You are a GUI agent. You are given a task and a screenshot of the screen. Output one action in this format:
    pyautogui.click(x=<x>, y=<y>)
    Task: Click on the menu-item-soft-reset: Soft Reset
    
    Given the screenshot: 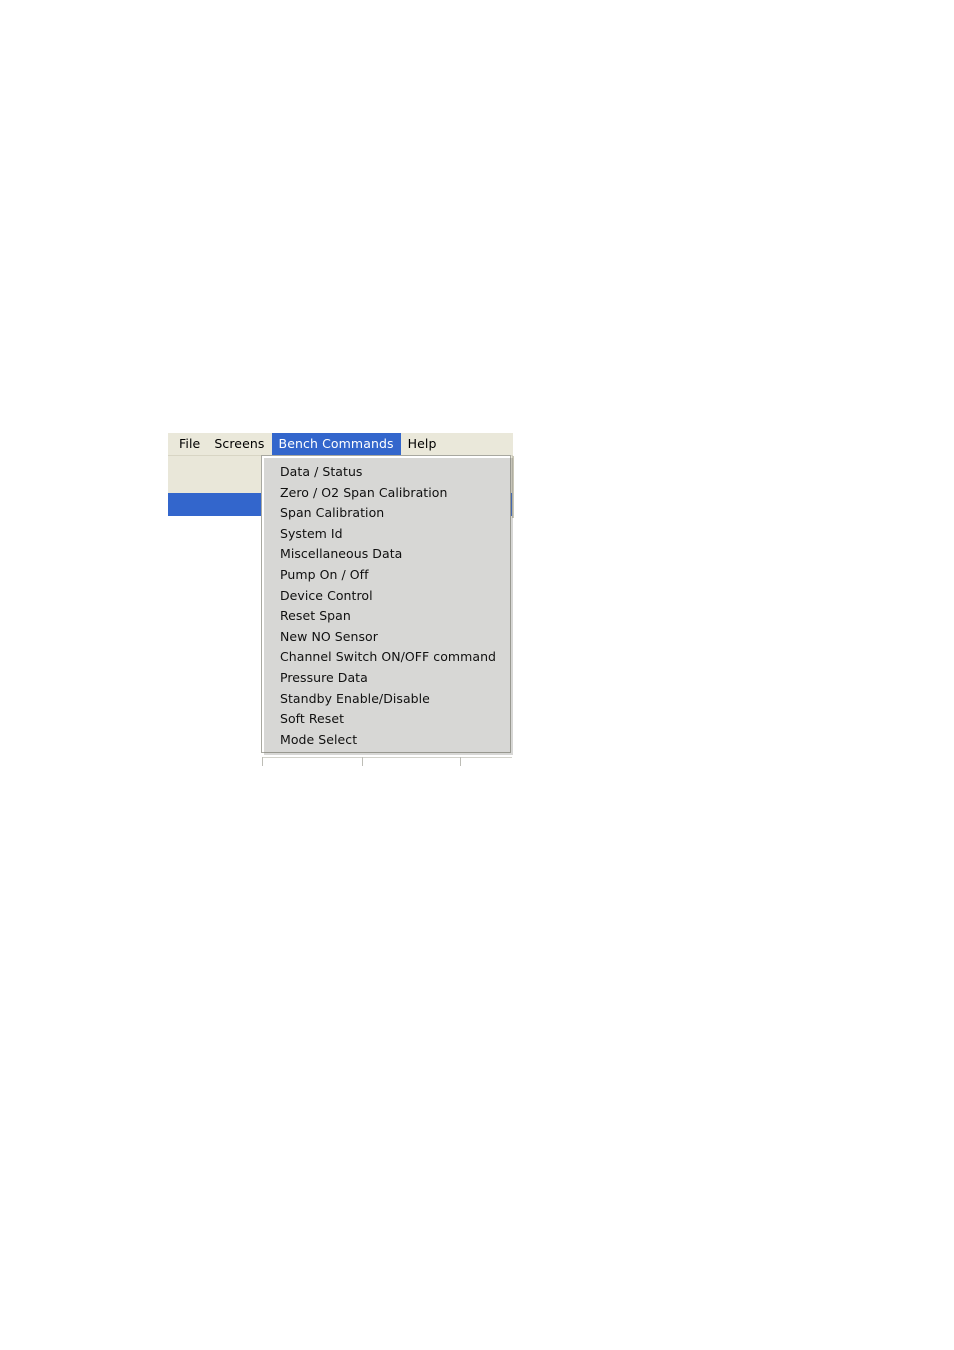 What is the action you would take?
    pyautogui.click(x=386, y=719)
    